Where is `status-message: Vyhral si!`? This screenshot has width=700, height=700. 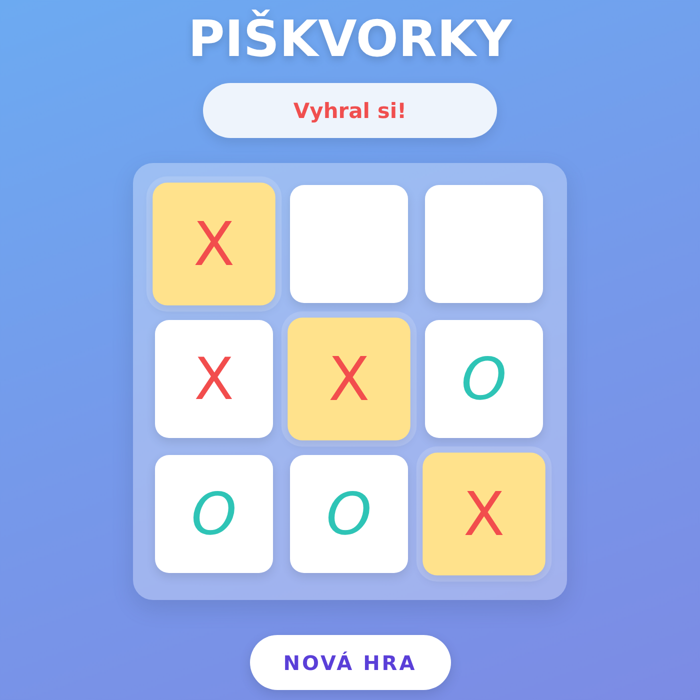 status-message: Vyhral si! is located at coordinates (350, 110).